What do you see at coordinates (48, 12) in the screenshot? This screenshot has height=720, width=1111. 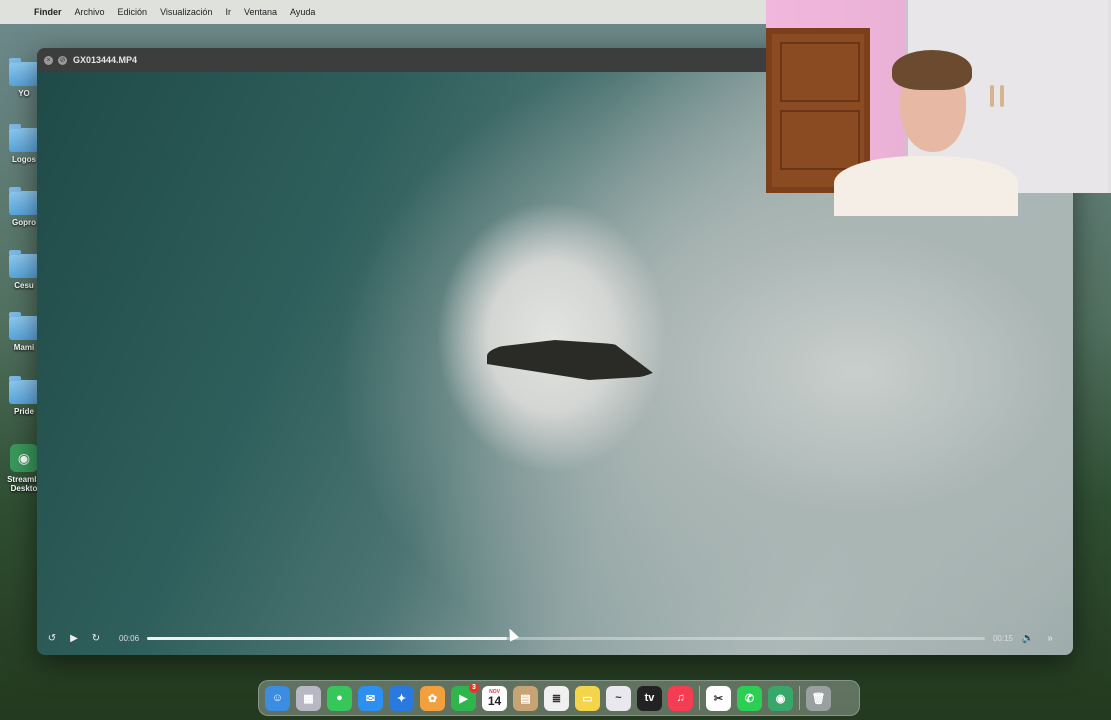 I see `menu-finder: Finder` at bounding box center [48, 12].